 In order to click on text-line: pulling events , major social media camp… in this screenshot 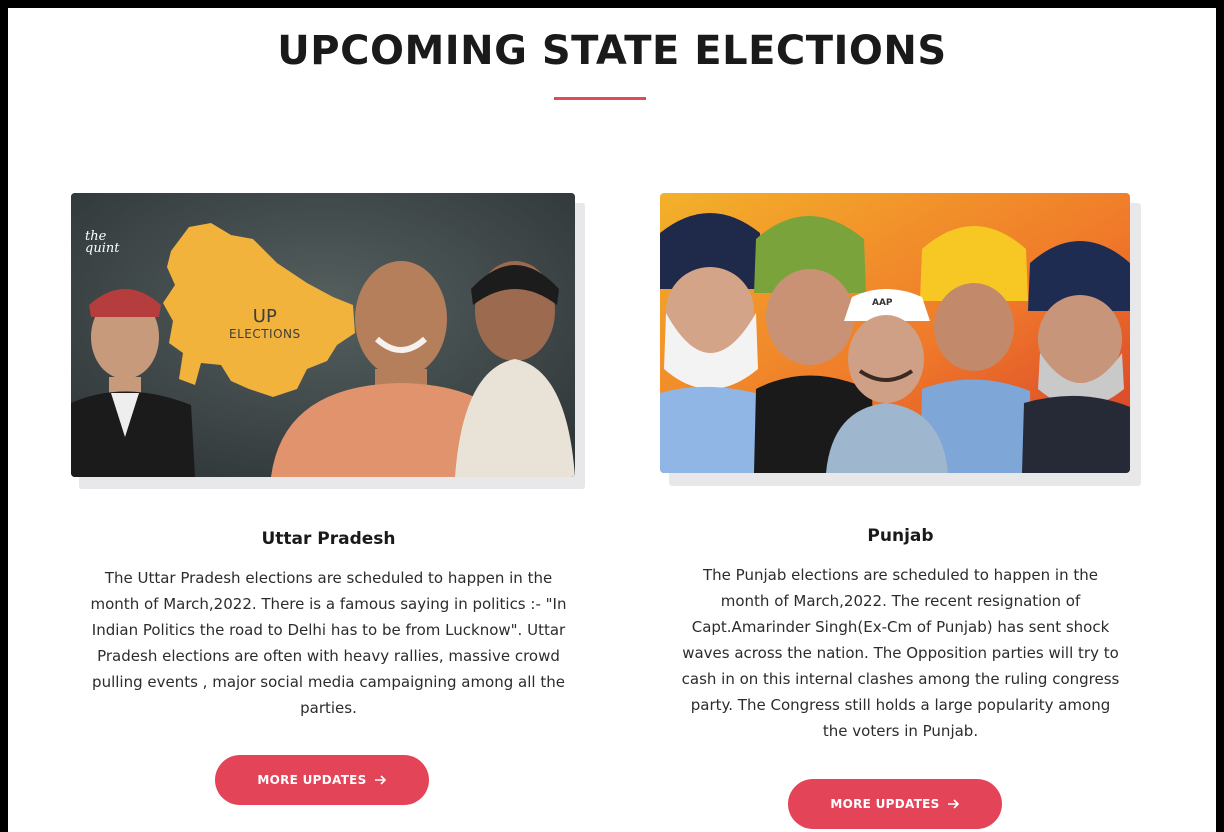, I will do `click(328, 682)`.